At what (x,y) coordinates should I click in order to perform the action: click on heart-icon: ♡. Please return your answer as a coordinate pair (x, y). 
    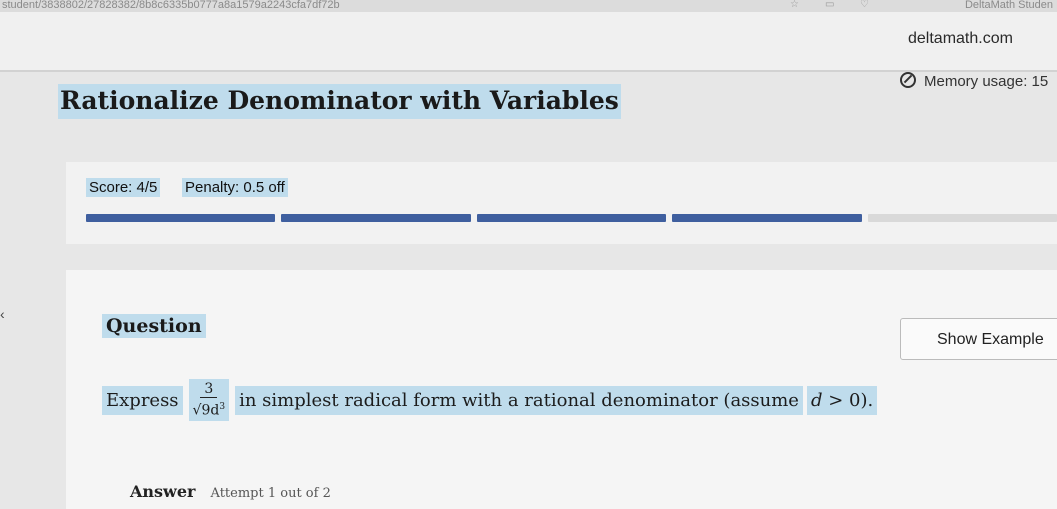
    Looking at the image, I should click on (864, 5).